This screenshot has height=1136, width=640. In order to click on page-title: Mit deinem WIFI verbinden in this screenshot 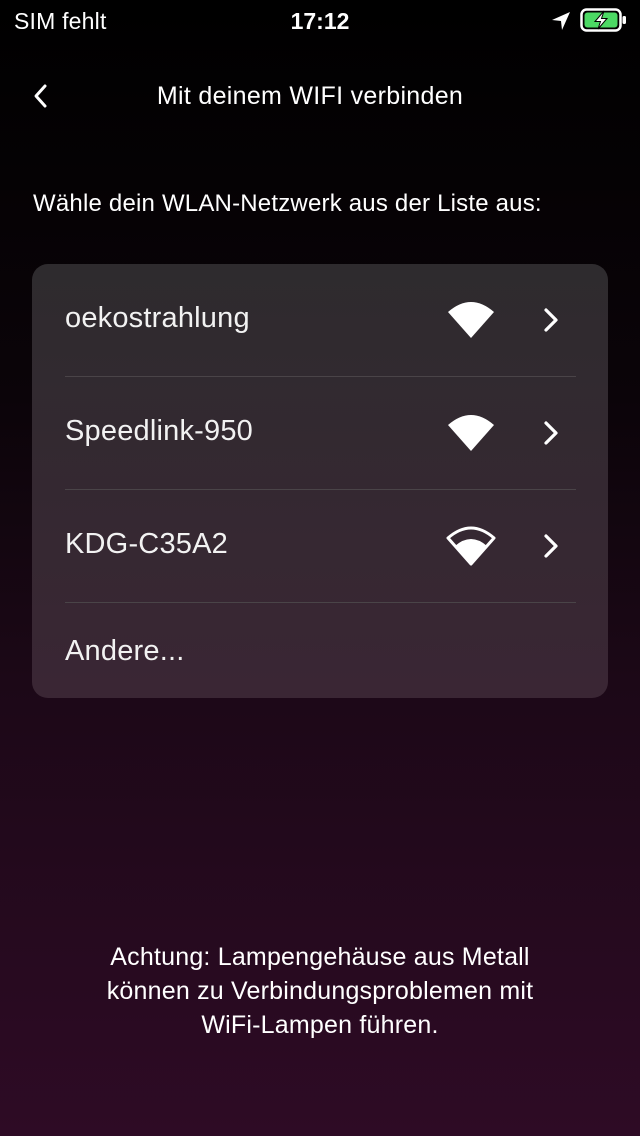, I will do `click(310, 96)`.